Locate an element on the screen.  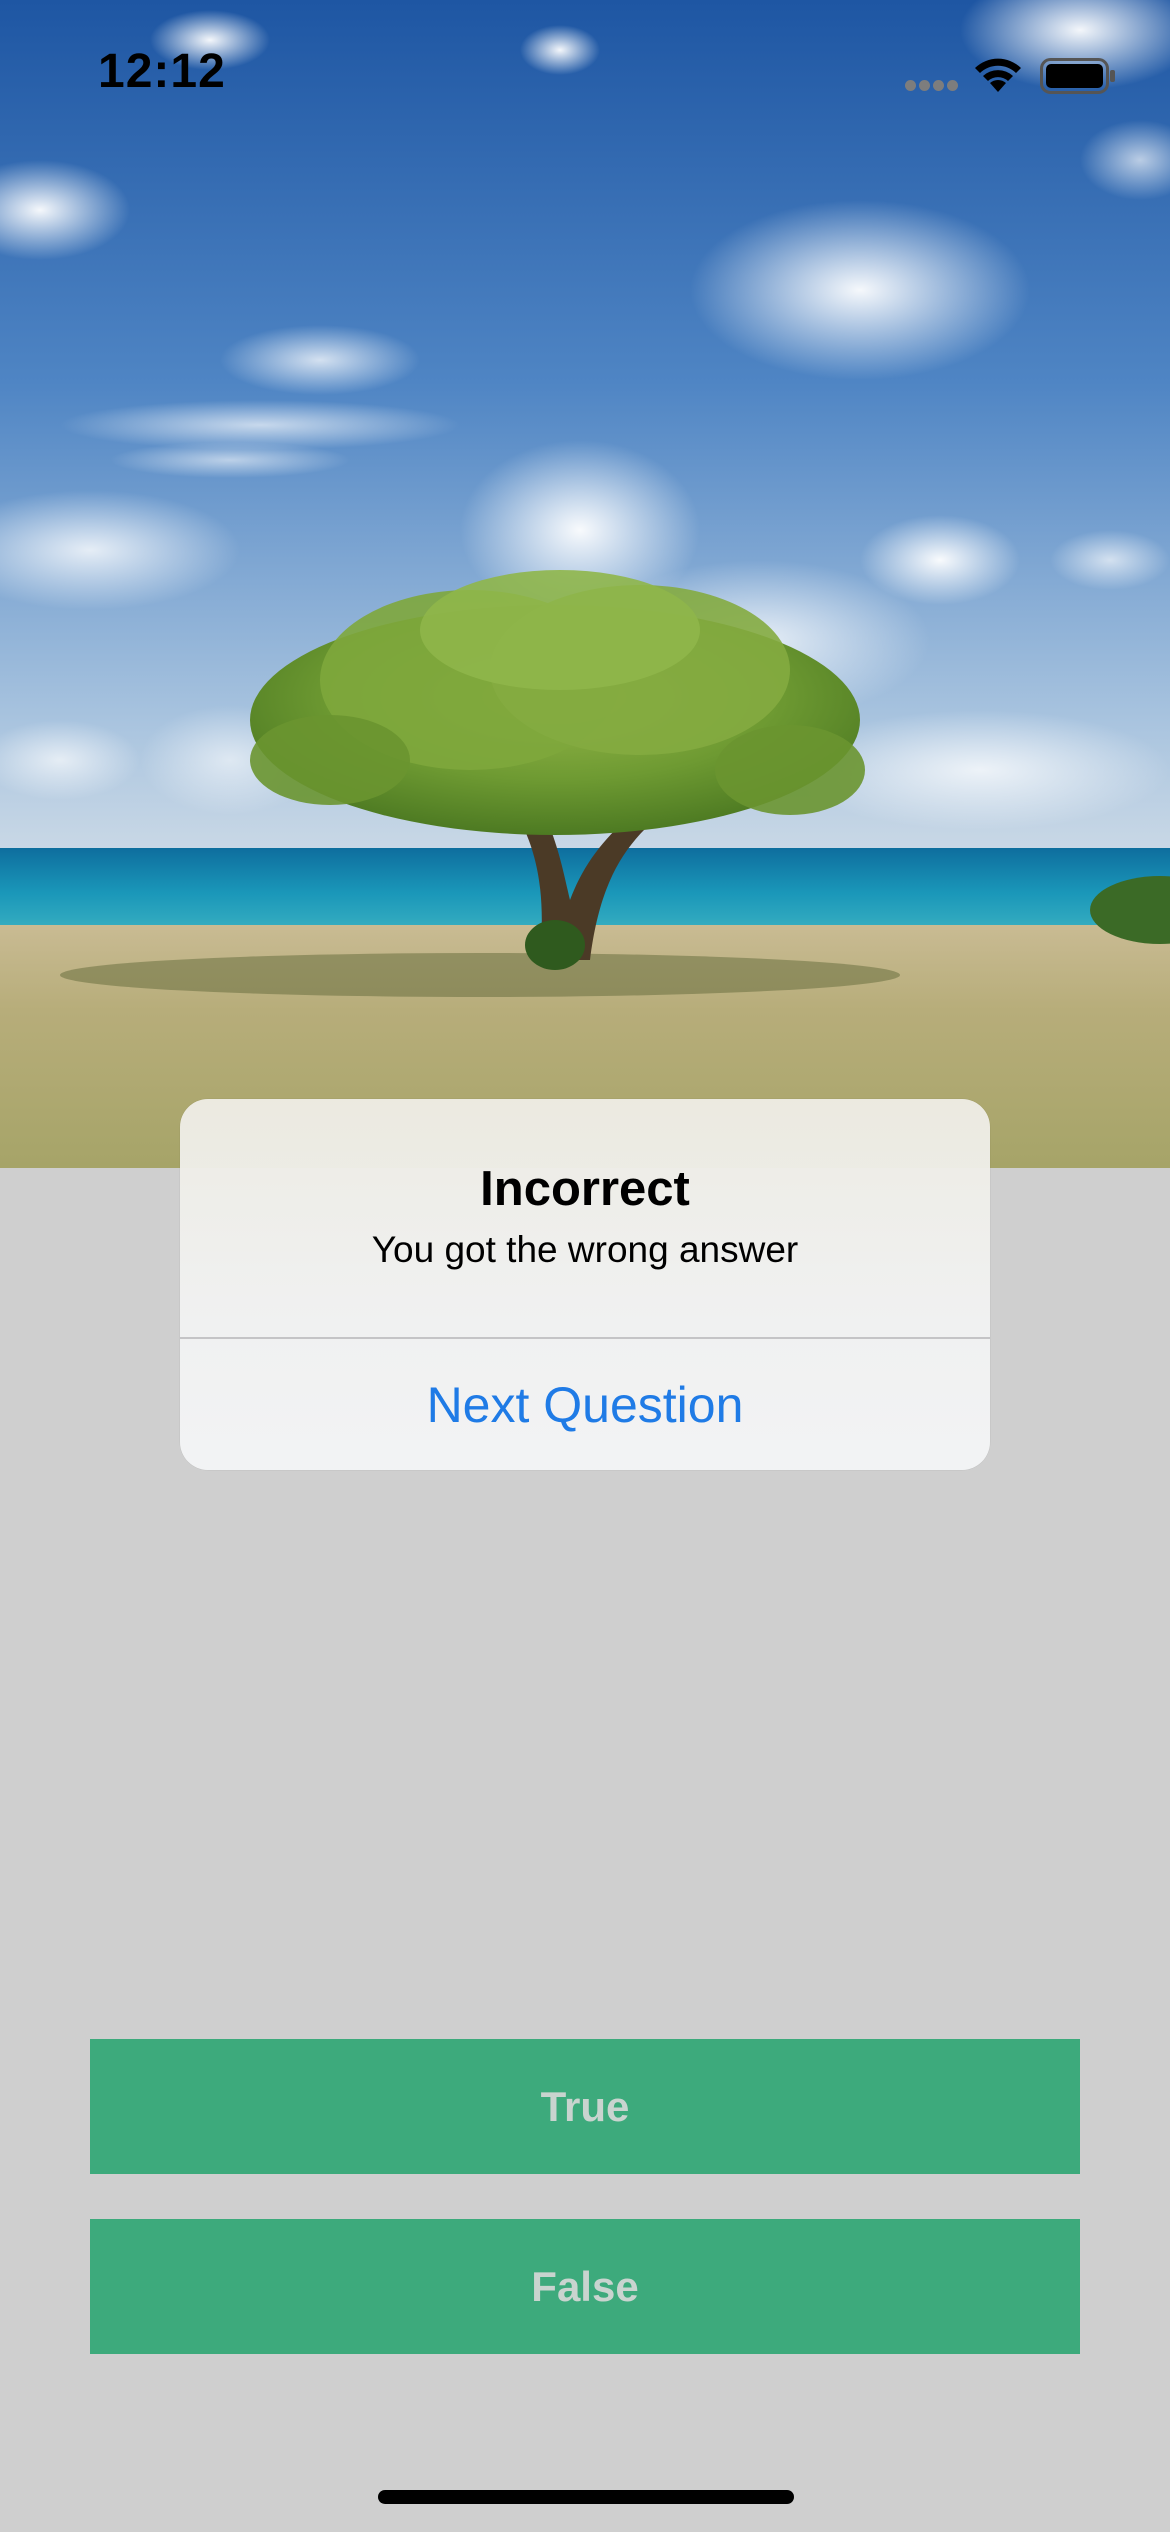
status-time: 12:12 is located at coordinates (162, 71).